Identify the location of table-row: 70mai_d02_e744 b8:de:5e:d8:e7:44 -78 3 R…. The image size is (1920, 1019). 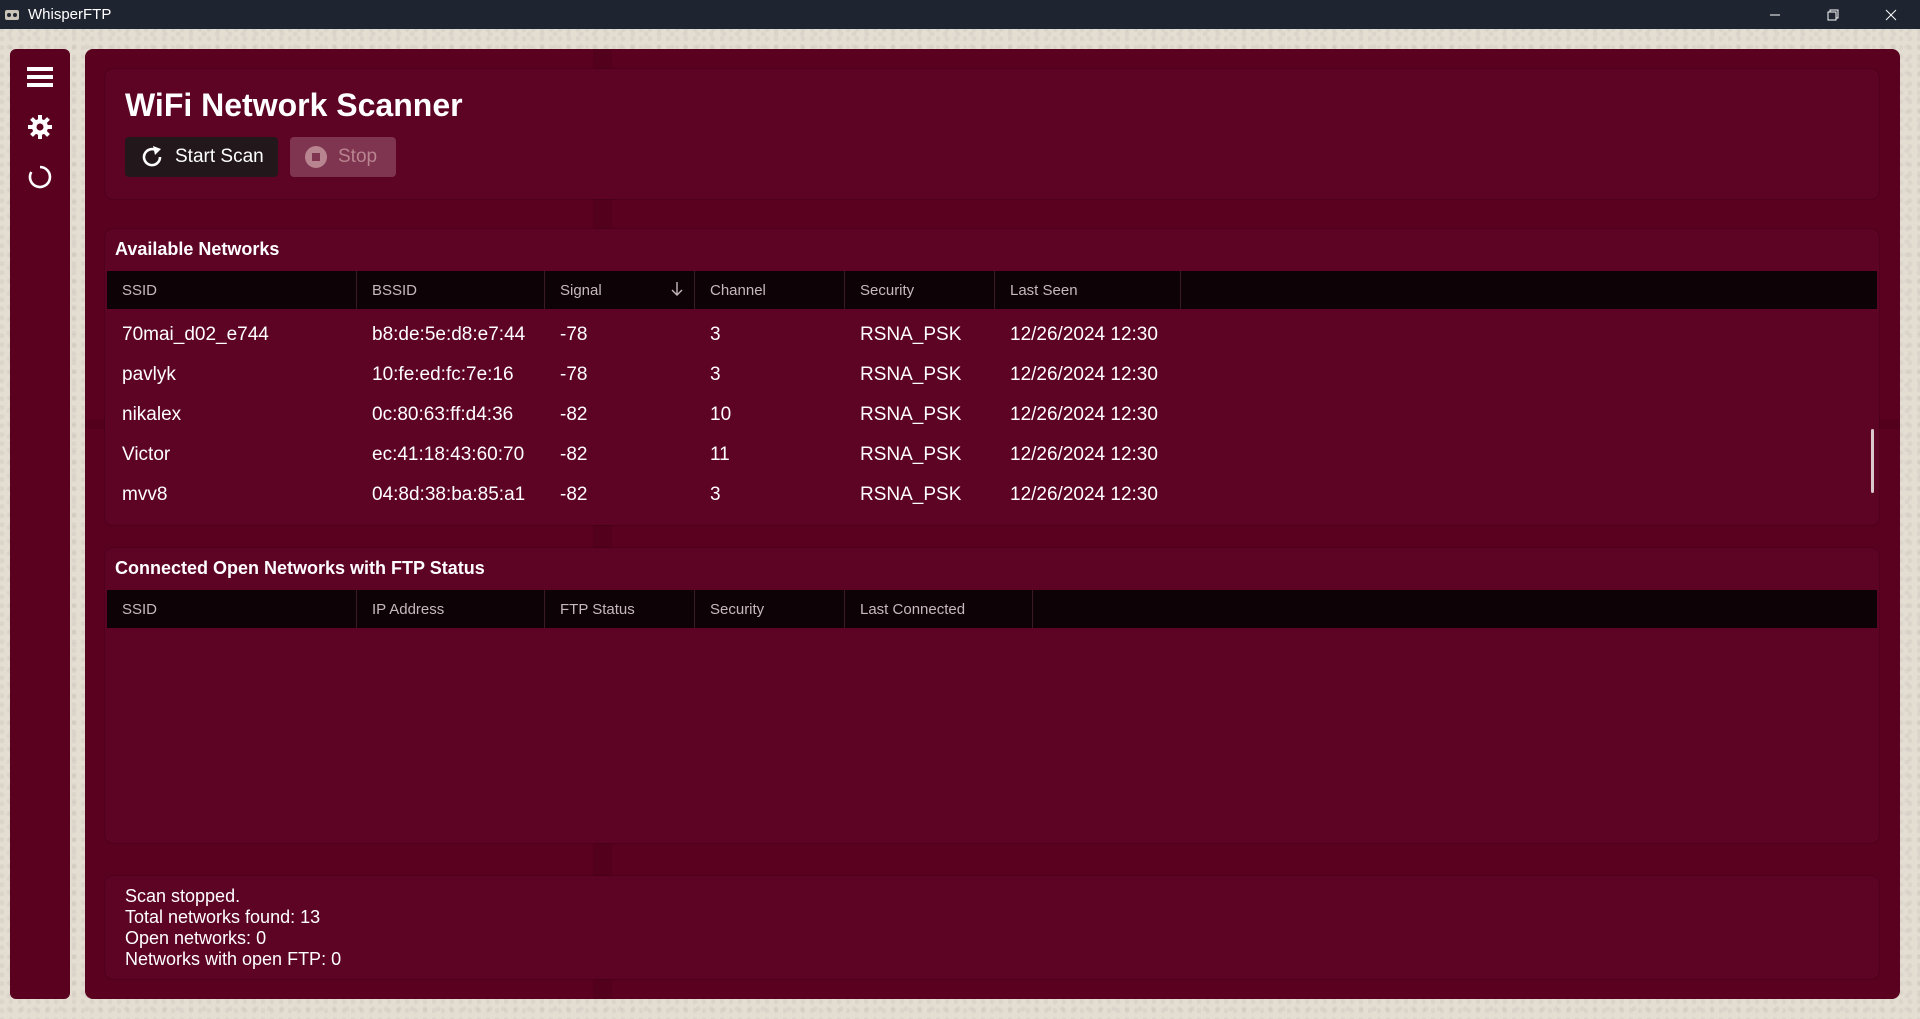
(992, 335).